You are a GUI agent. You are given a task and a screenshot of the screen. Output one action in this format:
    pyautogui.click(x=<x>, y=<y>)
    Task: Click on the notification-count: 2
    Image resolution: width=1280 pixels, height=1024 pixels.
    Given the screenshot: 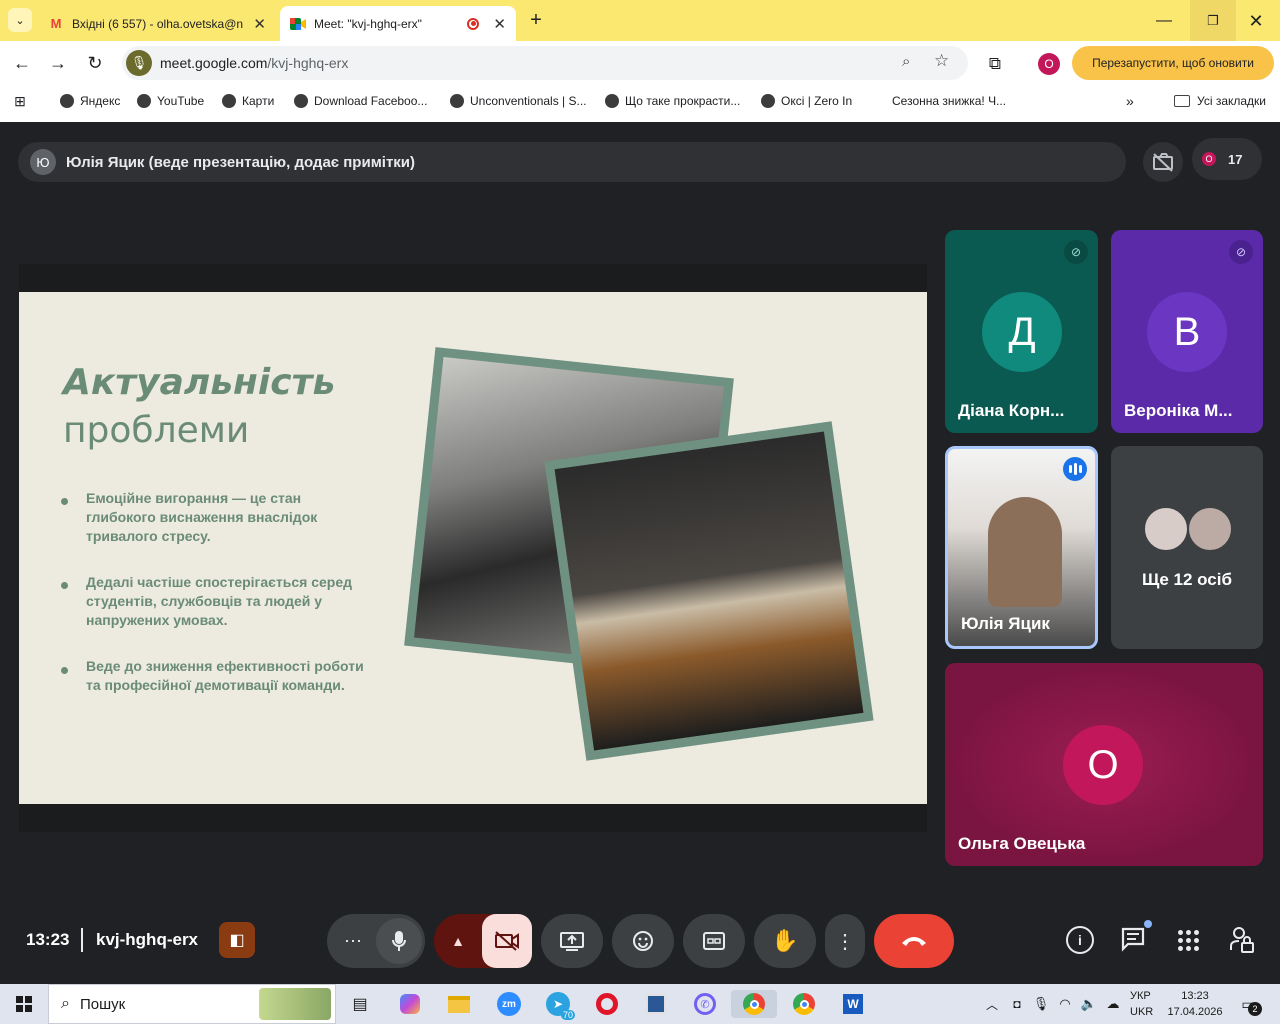 What is the action you would take?
    pyautogui.click(x=1255, y=1009)
    